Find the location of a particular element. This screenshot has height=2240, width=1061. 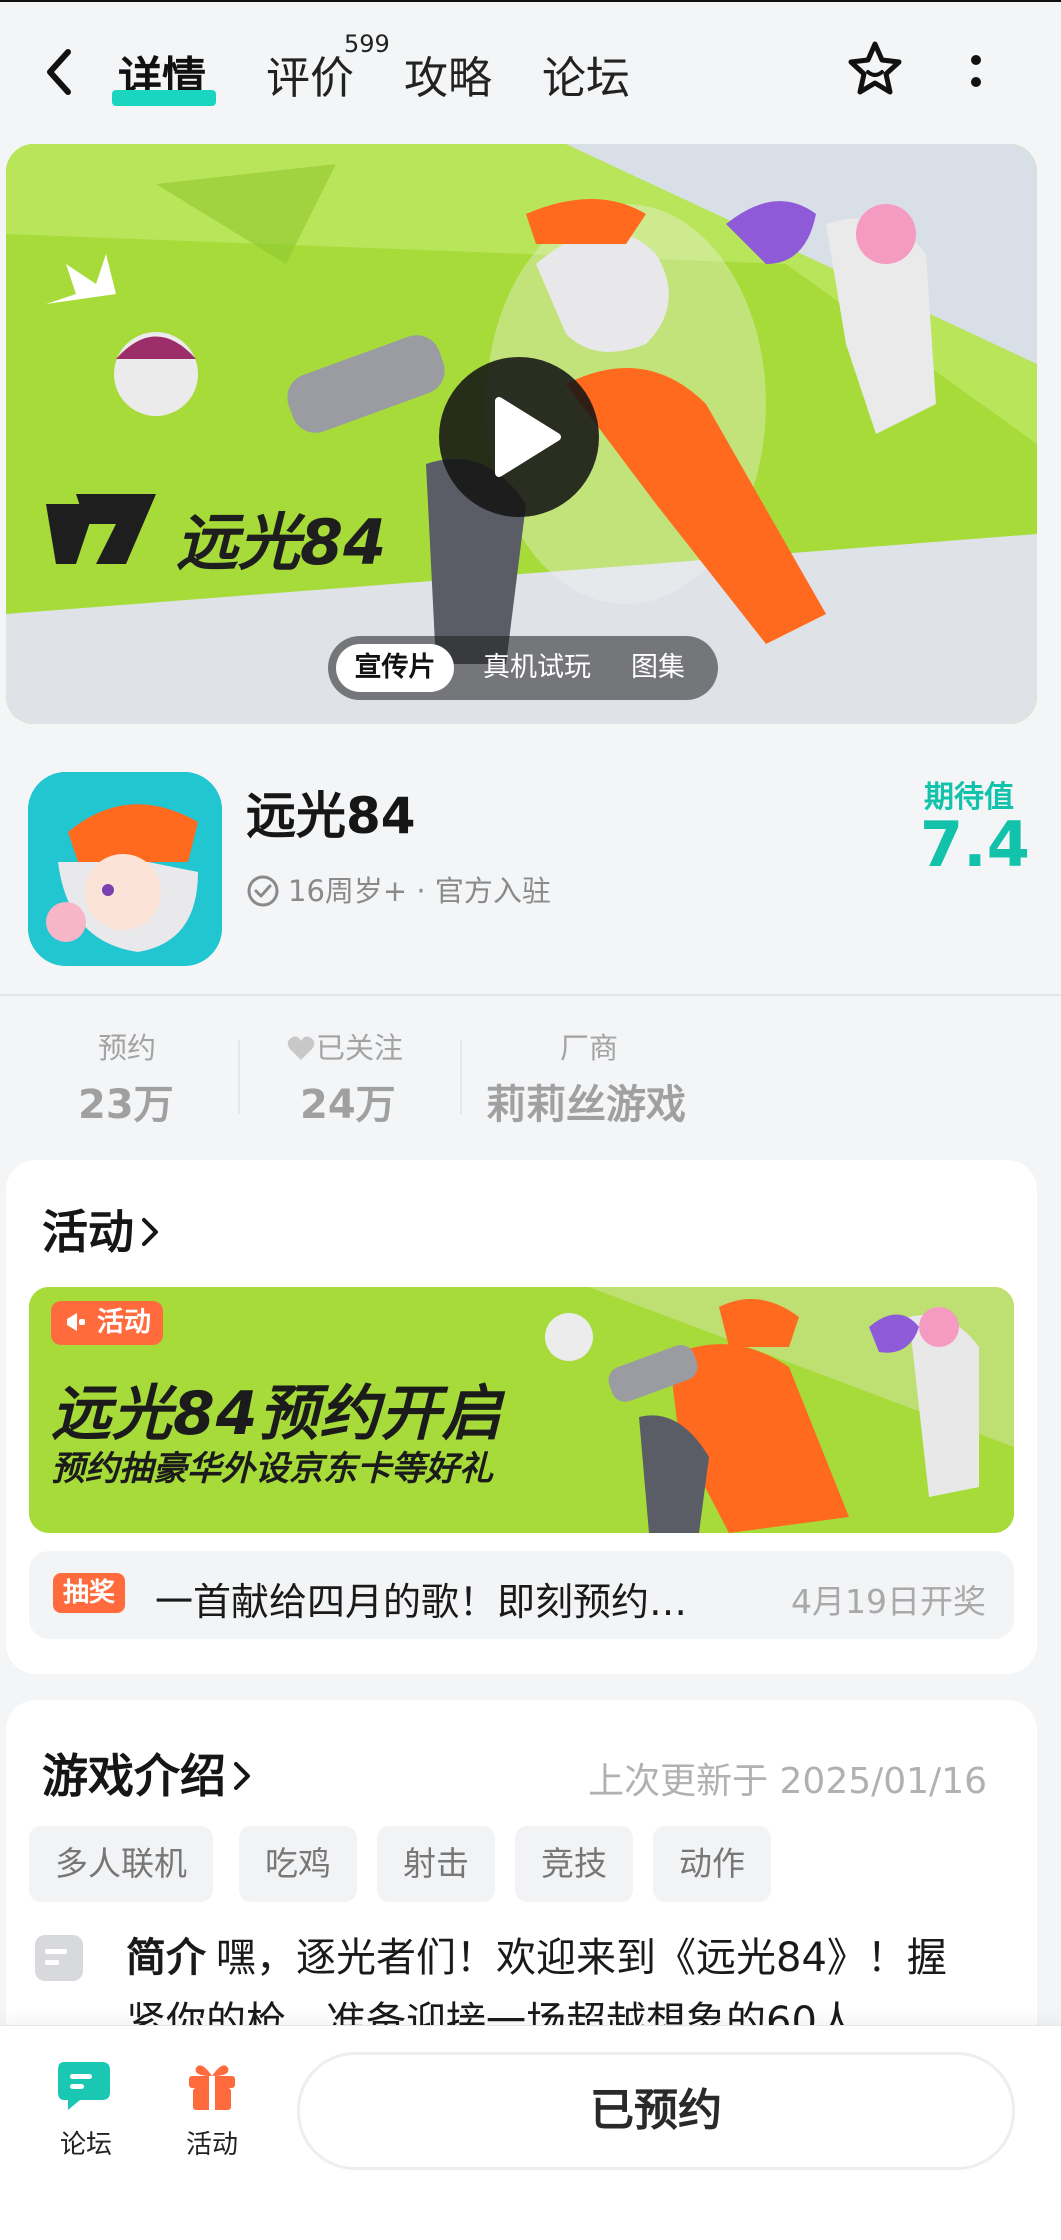

bottom-activity-button: 活动 is located at coordinates (212, 2108).